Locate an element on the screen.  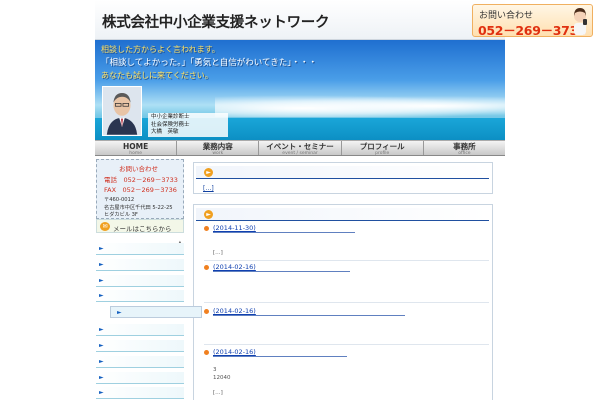
consultant-caption: 中小企業診断士 社会保険労務士 大橋 英敏 is located at coordinates (188, 125).